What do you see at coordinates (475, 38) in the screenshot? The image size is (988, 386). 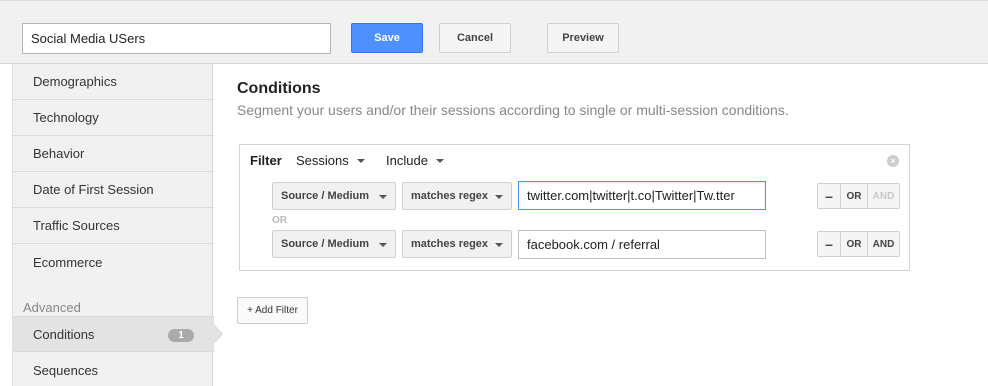 I see `cancel-button: Cancel` at bounding box center [475, 38].